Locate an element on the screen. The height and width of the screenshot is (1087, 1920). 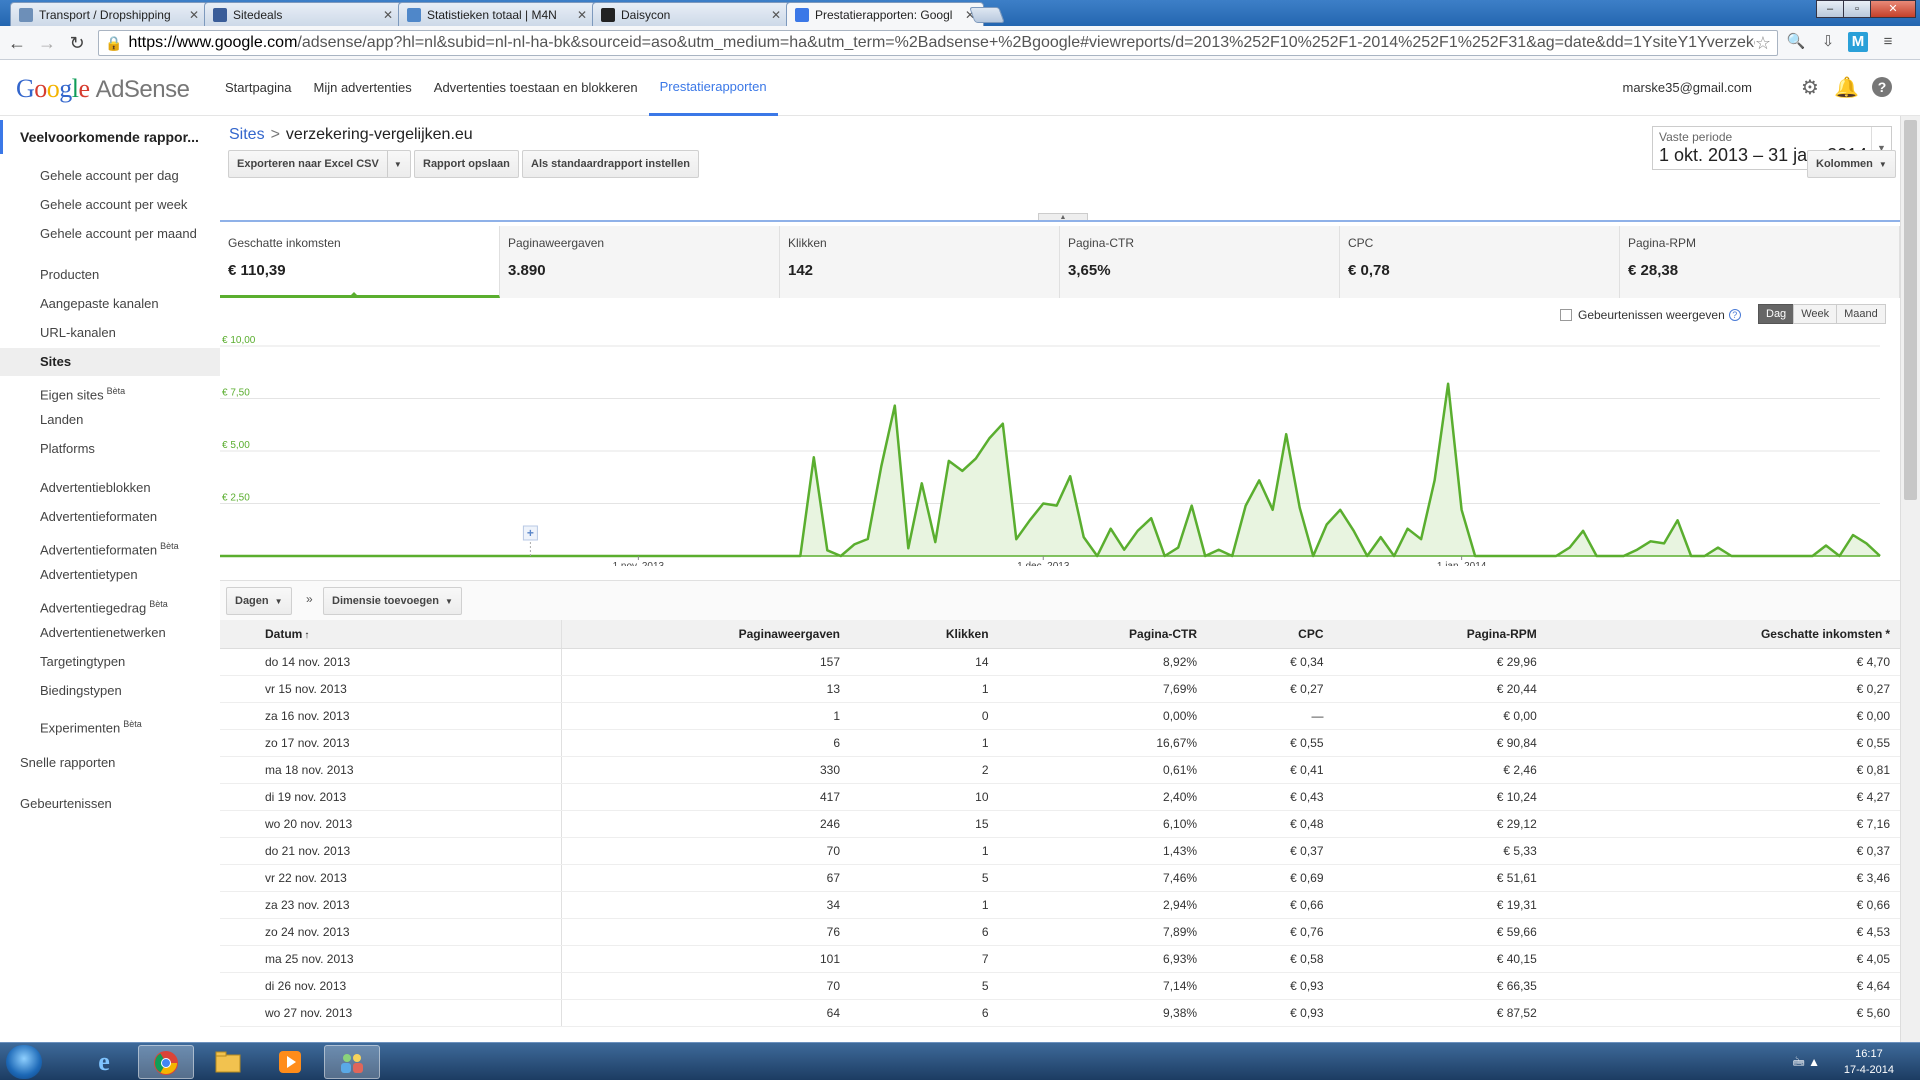
search-extension-icon: 🔍 is located at coordinates (1796, 42).